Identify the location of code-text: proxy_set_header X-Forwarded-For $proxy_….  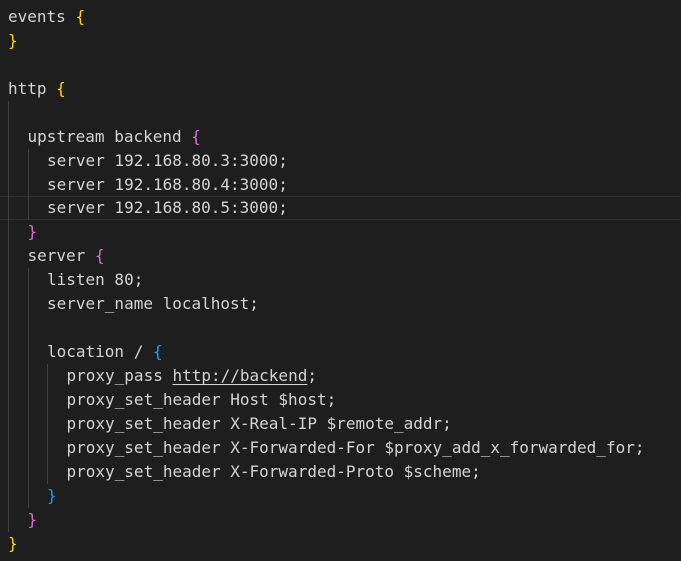
(355, 447).